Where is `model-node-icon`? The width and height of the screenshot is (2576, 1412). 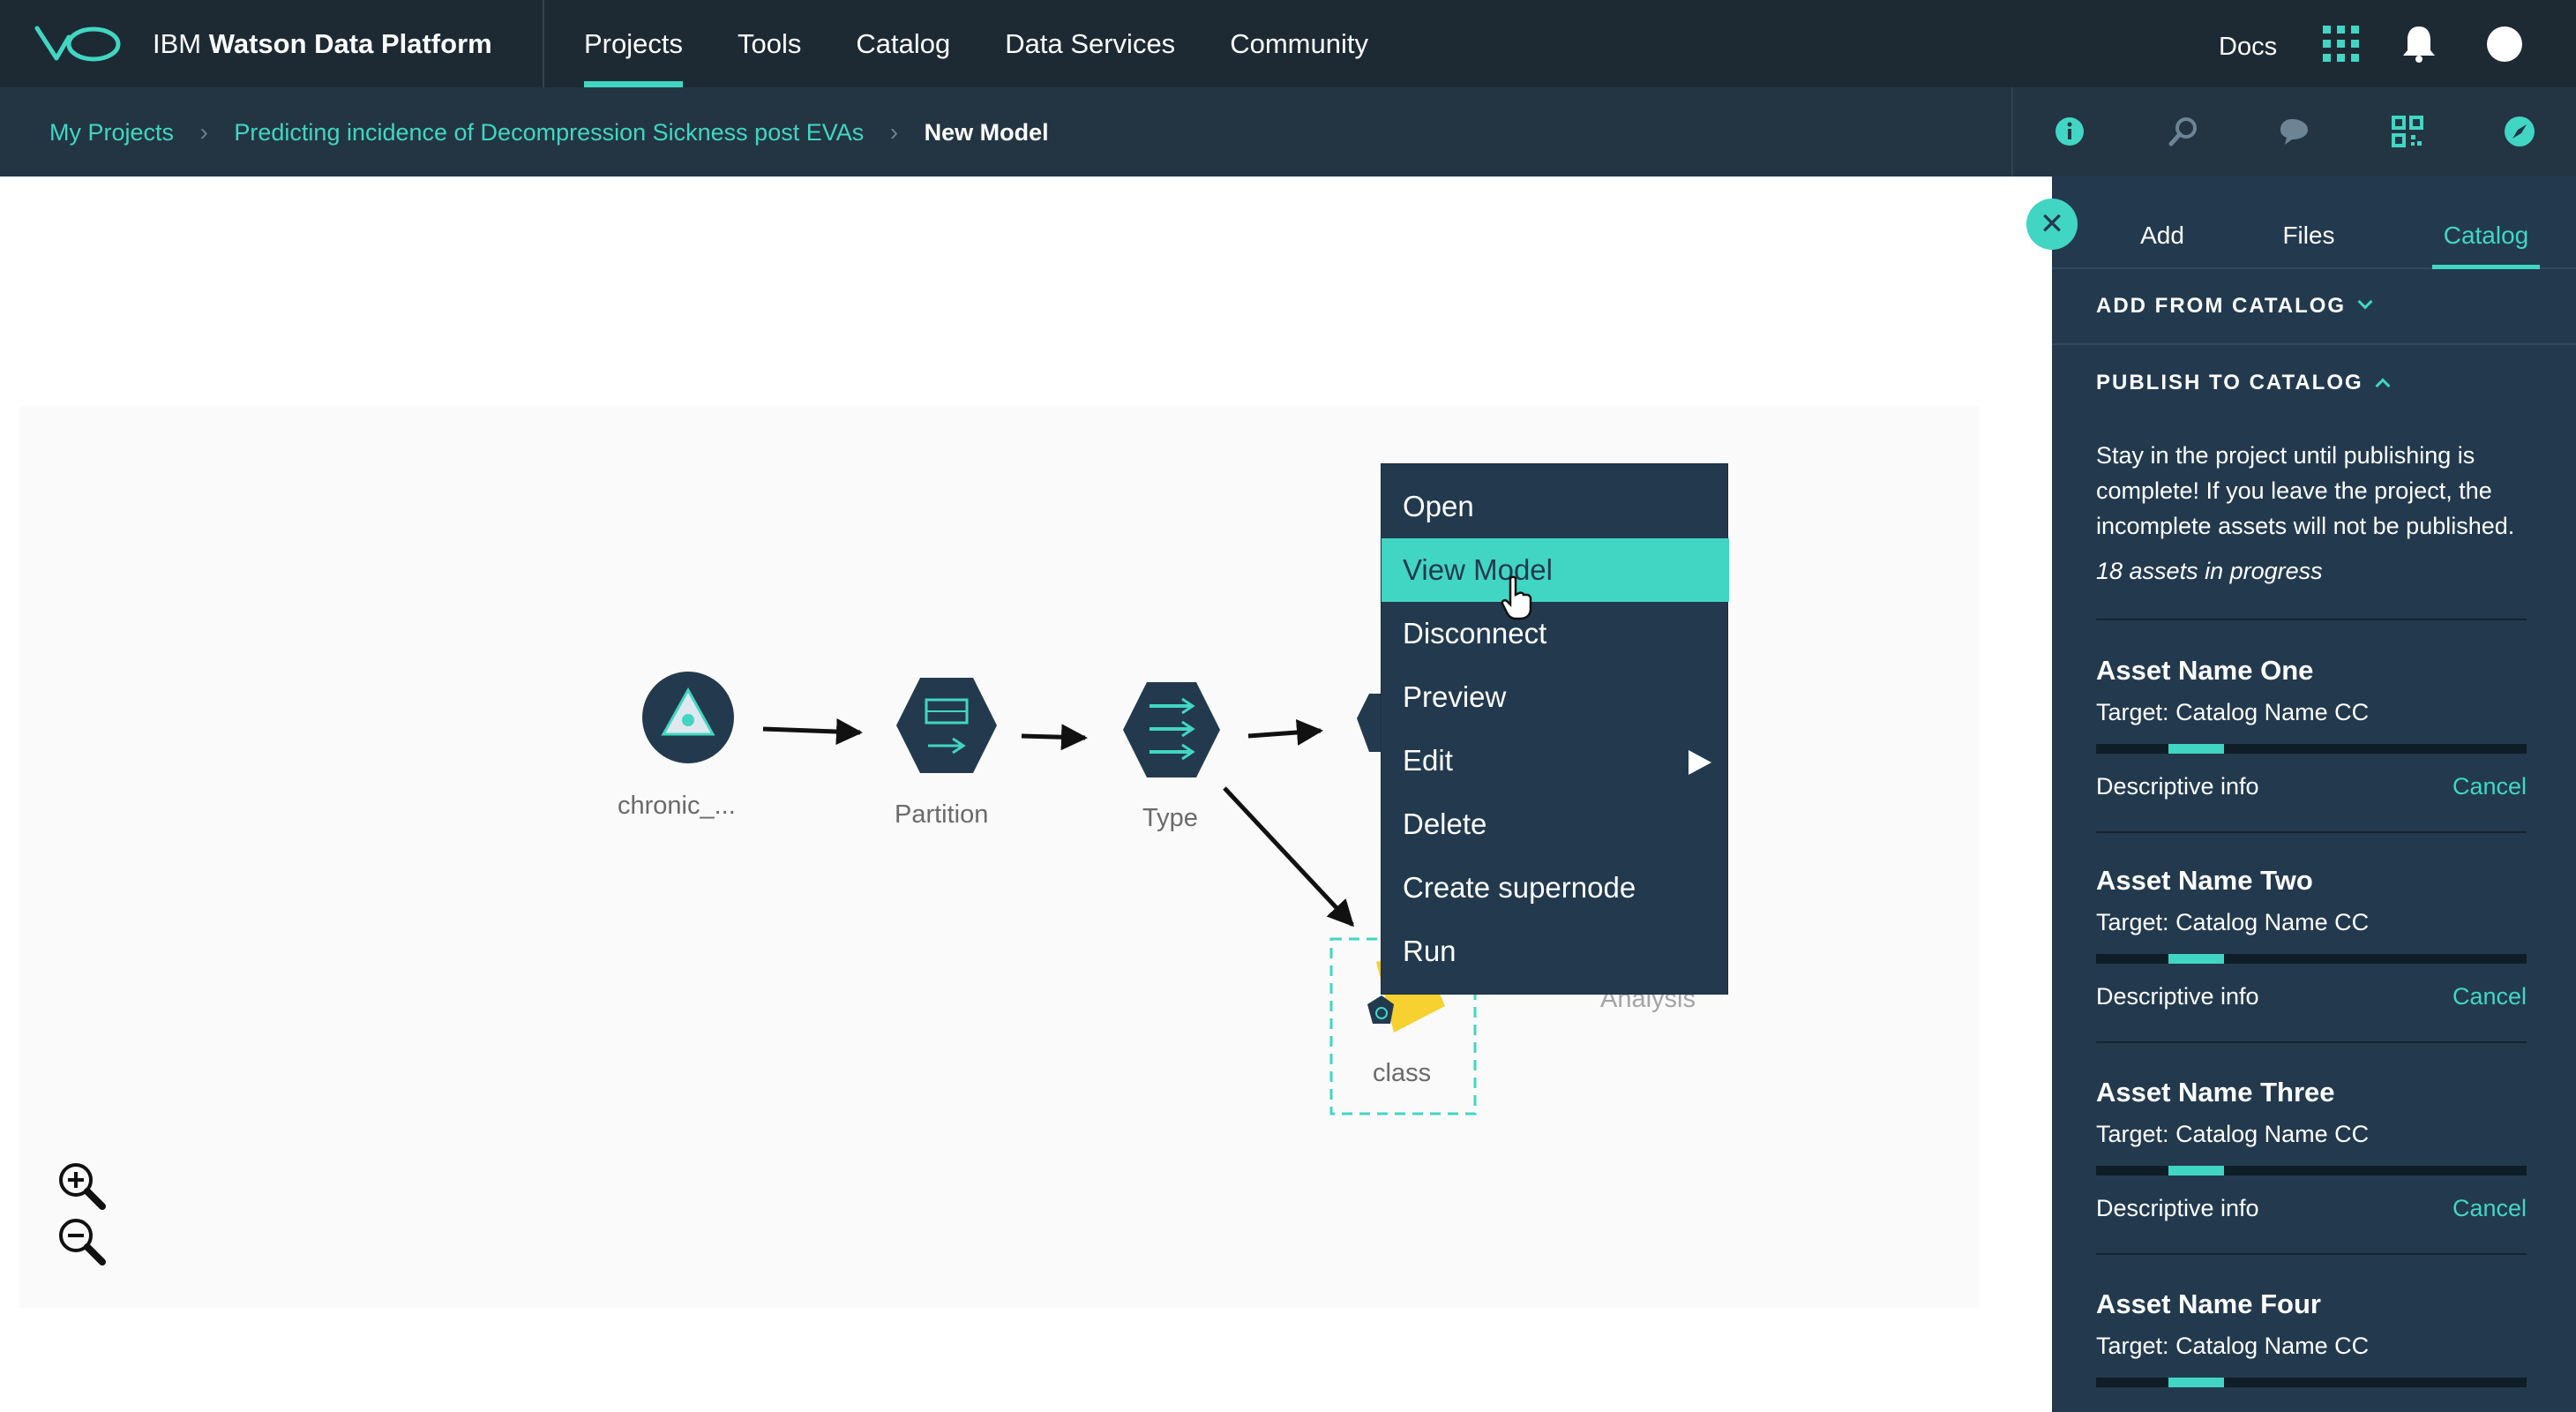 model-node-icon is located at coordinates (1370, 723).